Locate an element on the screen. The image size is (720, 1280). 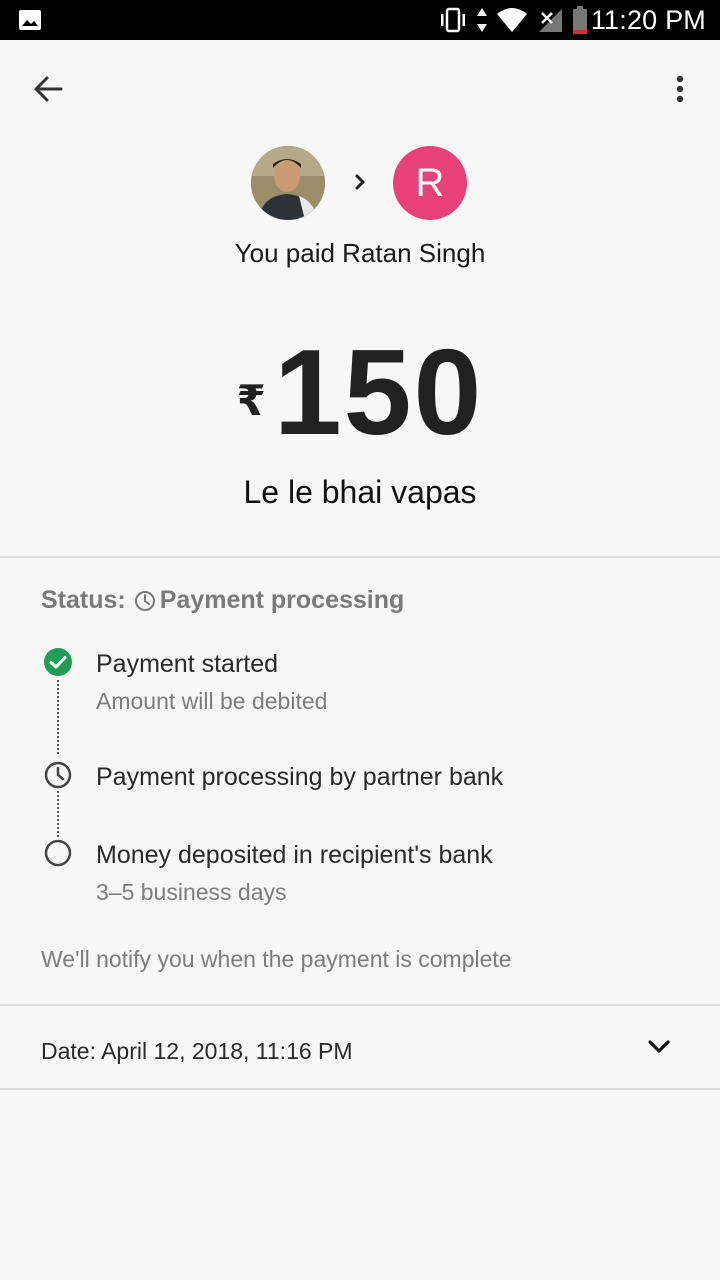
status-bar: 11:20 PM is located at coordinates (360, 20).